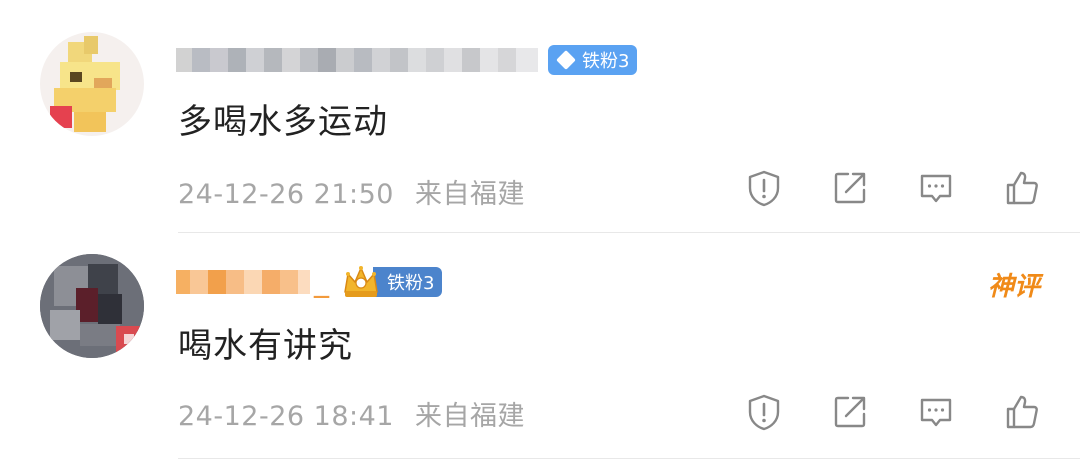  Describe the element at coordinates (283, 122) in the screenshot. I see `comment-text: 多喝水多运动` at that location.